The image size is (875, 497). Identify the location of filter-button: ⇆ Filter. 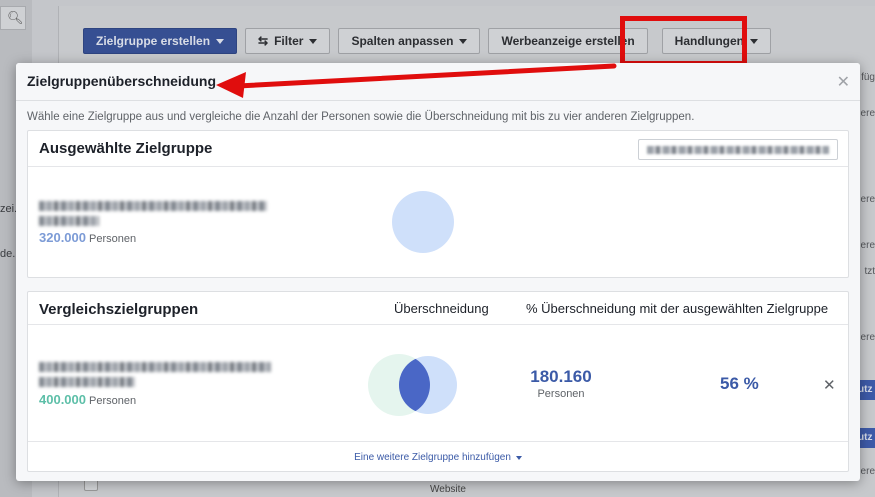
(288, 41).